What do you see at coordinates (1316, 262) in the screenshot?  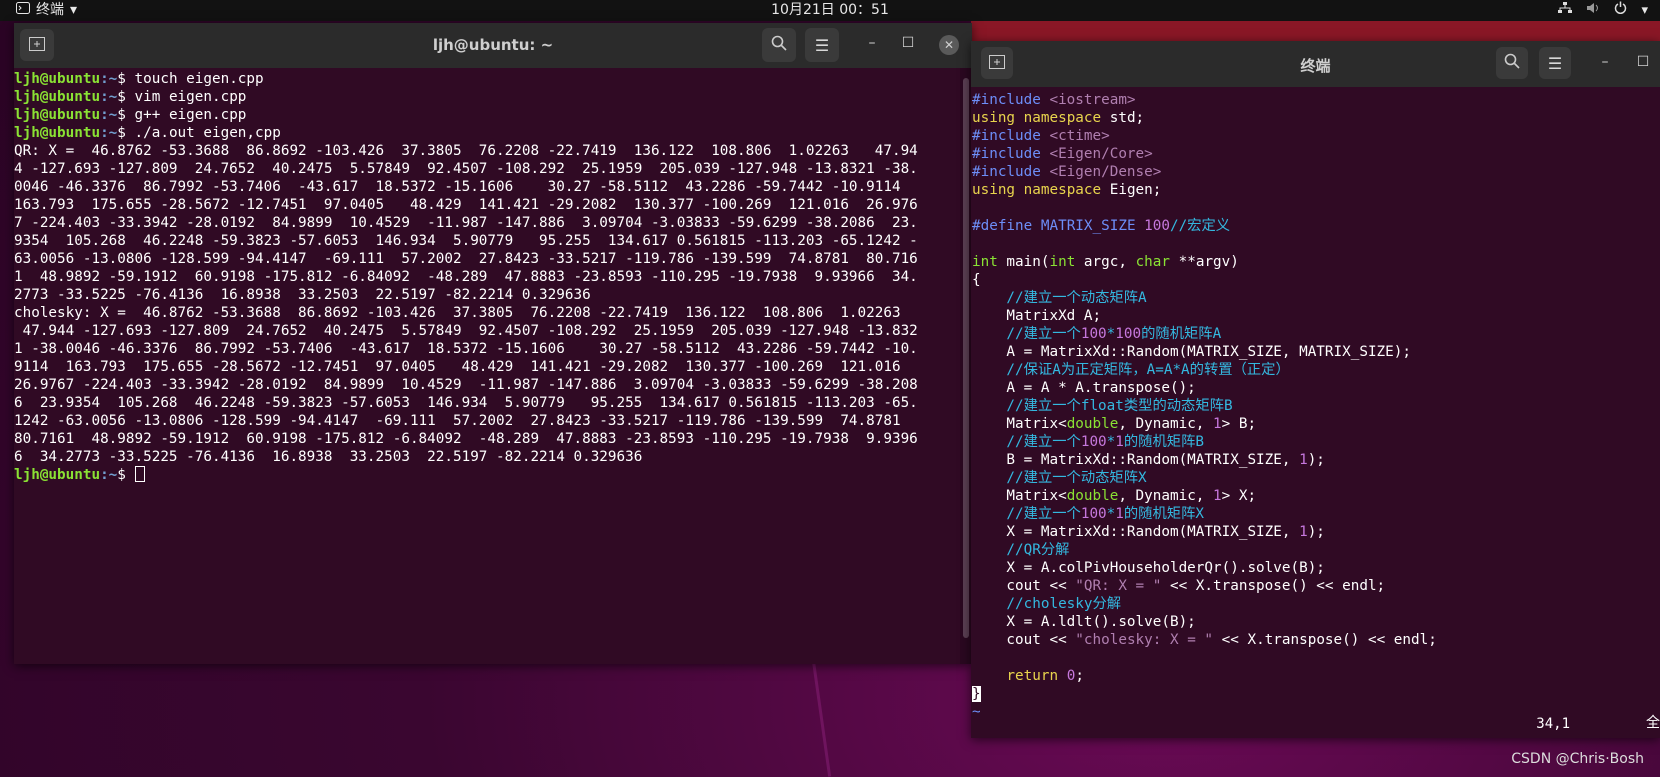 I see `code-line: int main(int argc, char **argv)` at bounding box center [1316, 262].